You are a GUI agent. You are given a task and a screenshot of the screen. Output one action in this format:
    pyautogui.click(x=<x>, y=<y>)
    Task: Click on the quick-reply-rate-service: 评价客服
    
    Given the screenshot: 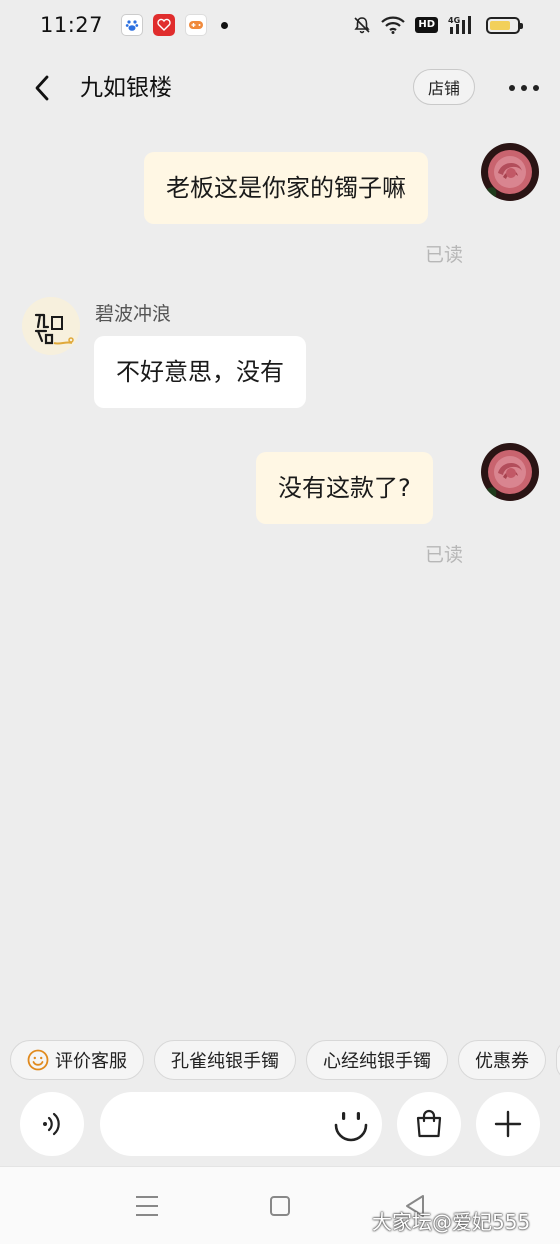 What is the action you would take?
    pyautogui.click(x=77, y=1060)
    